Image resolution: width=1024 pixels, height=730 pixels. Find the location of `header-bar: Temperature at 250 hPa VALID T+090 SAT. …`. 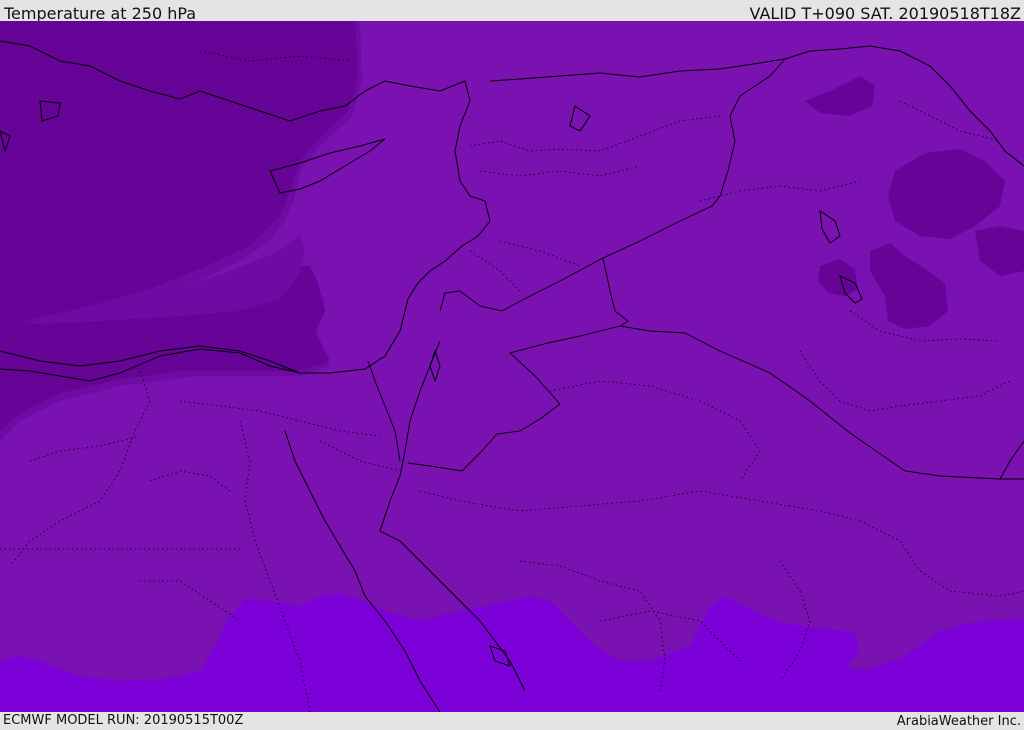

header-bar: Temperature at 250 hPa VALID T+090 SAT. … is located at coordinates (512, 11).